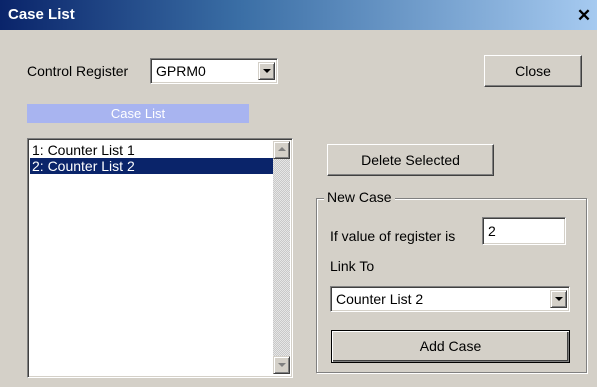 Image resolution: width=597 pixels, height=387 pixels. Describe the element at coordinates (524, 231) in the screenshot. I see `register-value-input: 2` at that location.